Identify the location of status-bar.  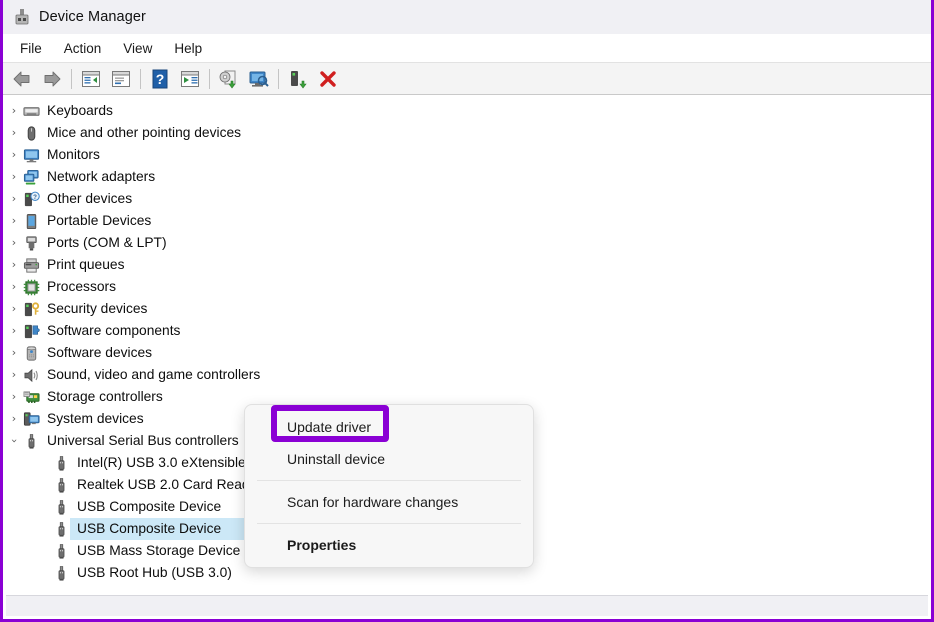
(467, 605).